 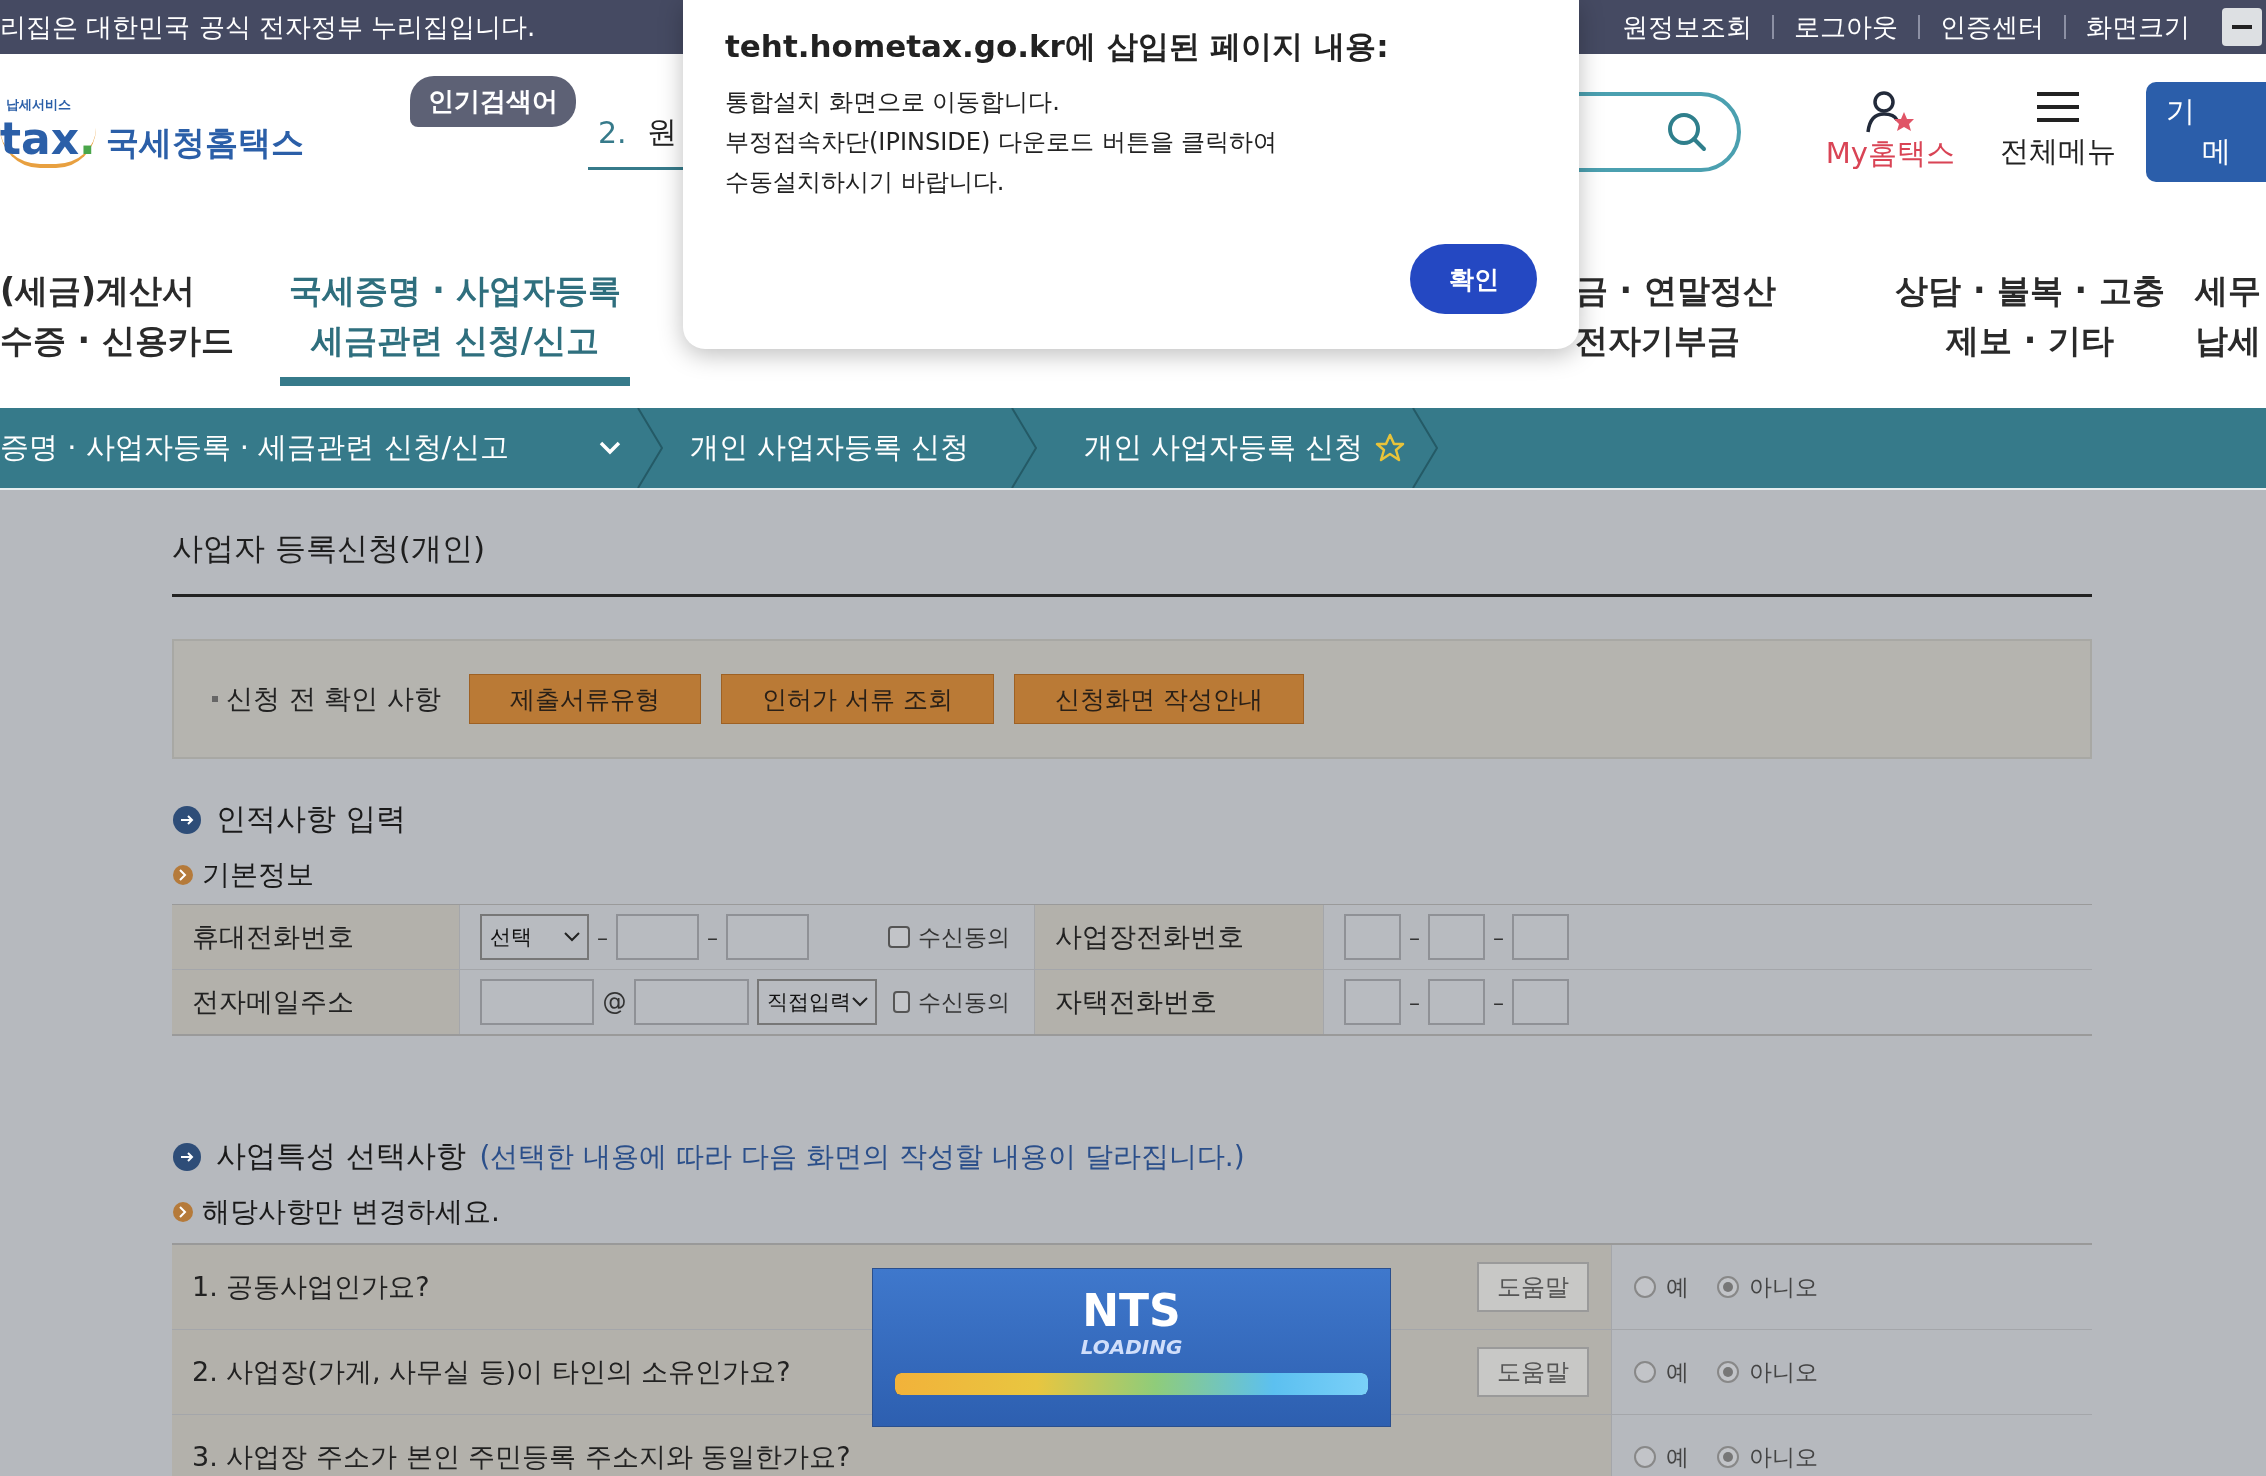 I want to click on nav-menu-item: 세무 납세, so click(x=2230, y=309).